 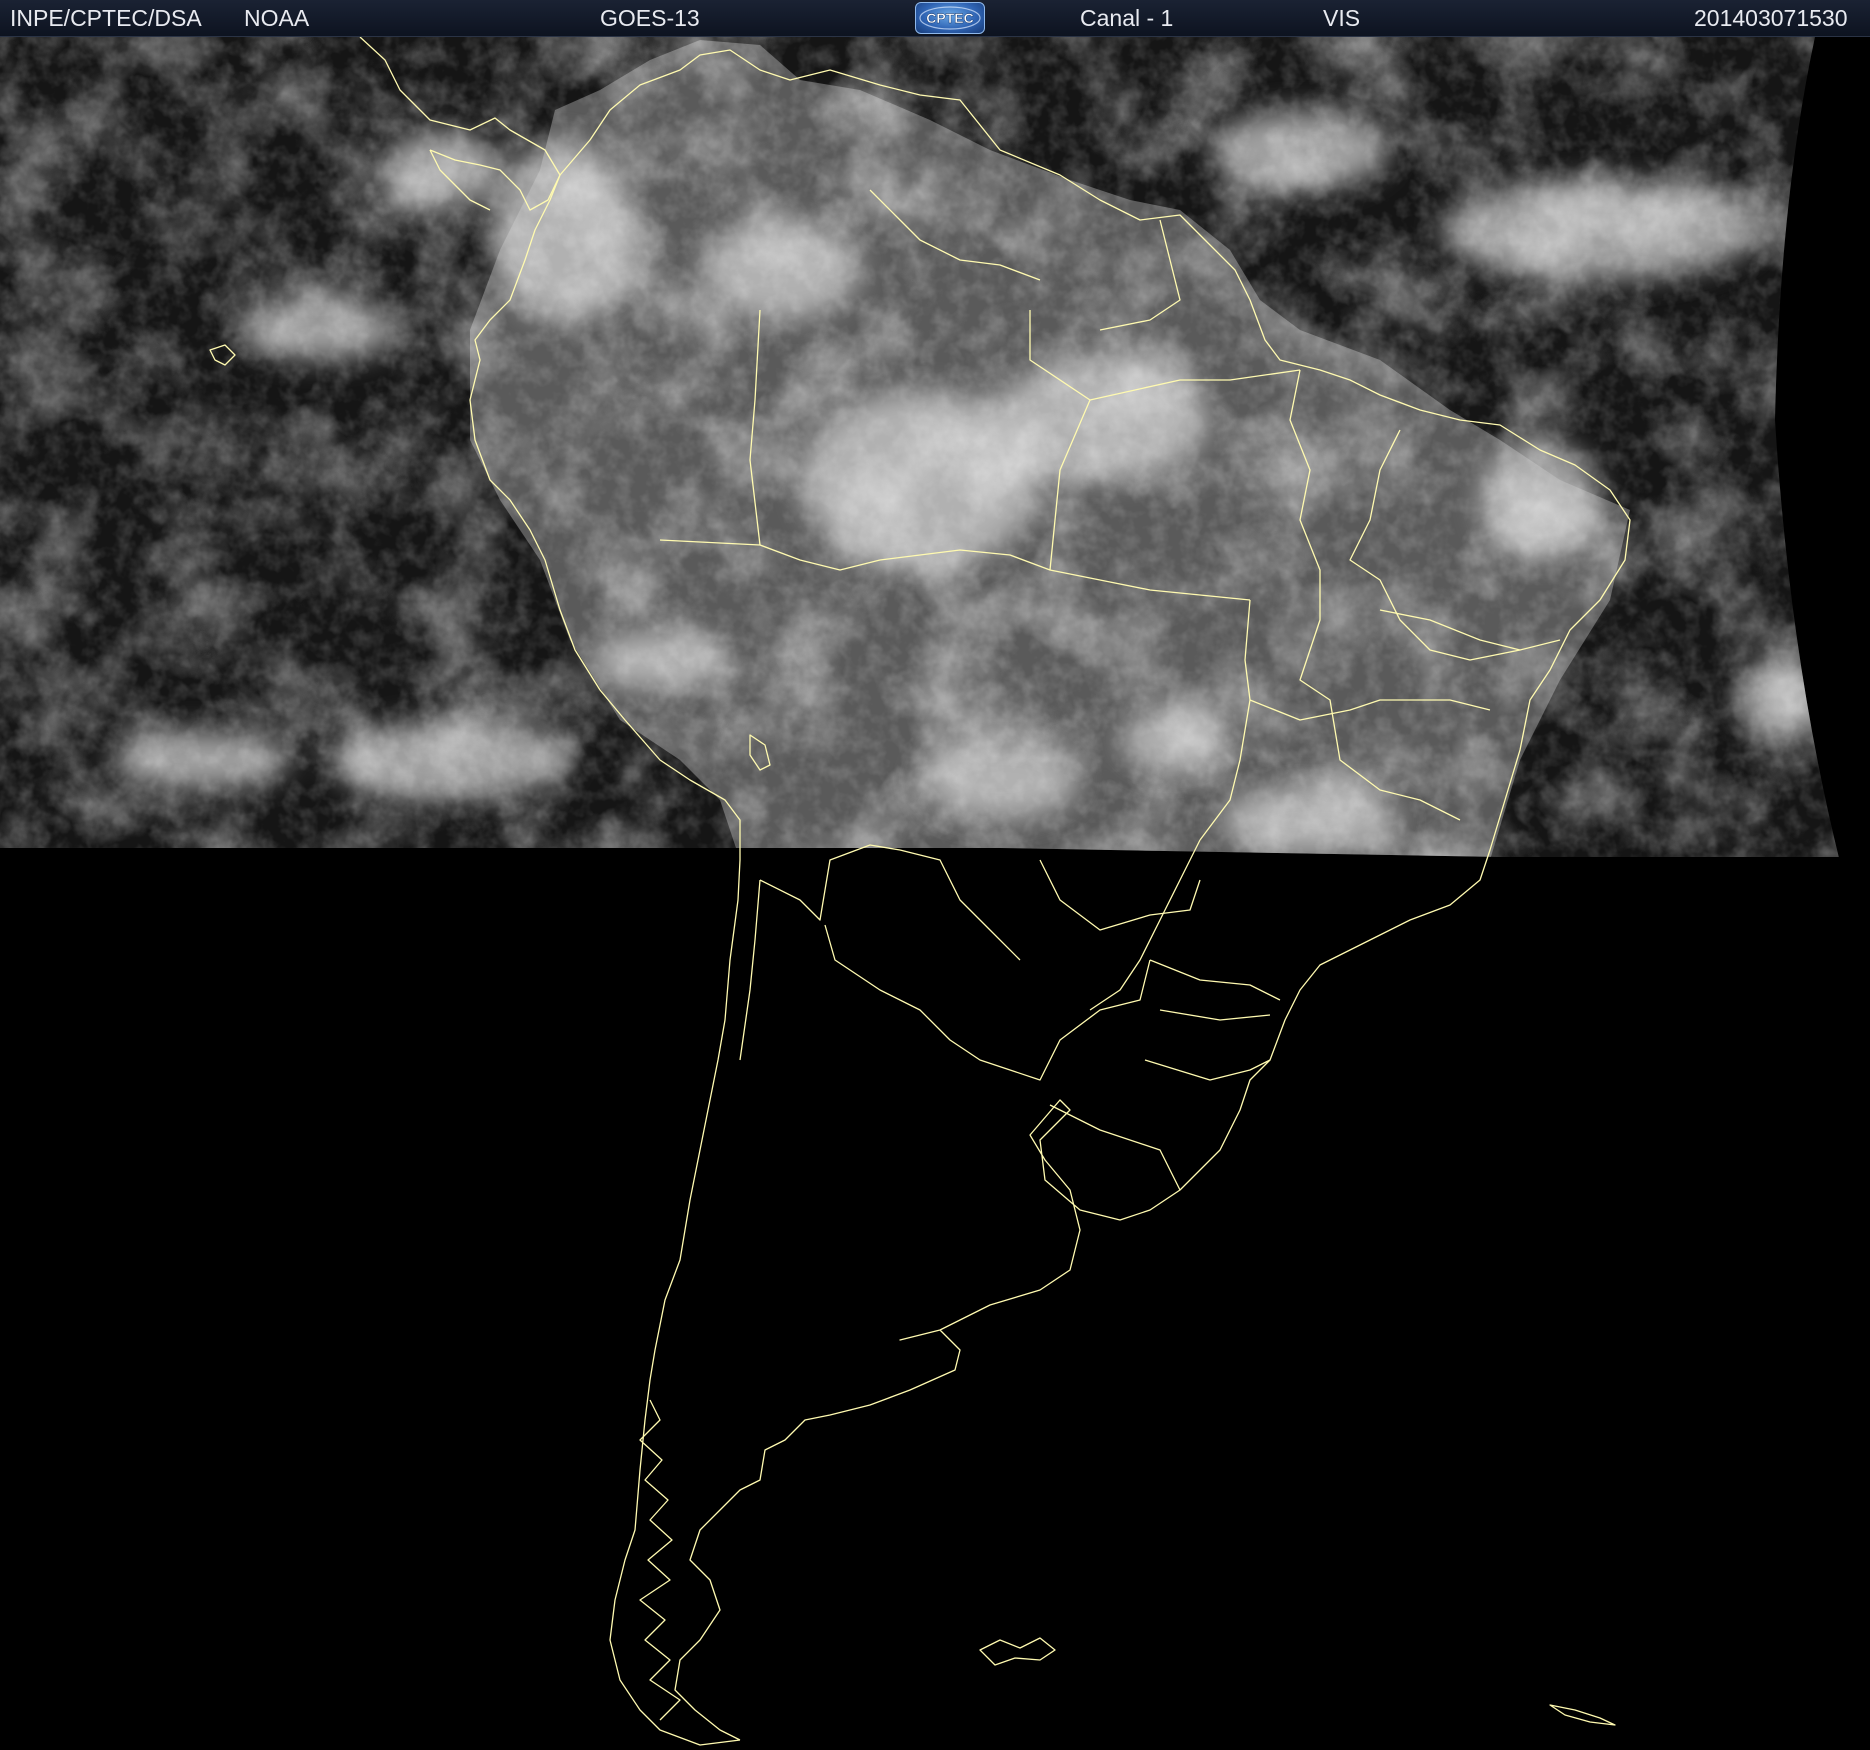 I want to click on cptec-logo: CPTEC, so click(x=950, y=18).